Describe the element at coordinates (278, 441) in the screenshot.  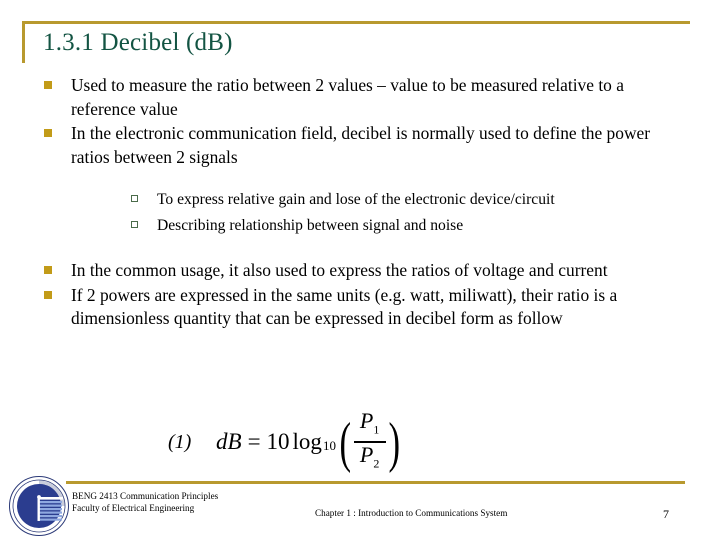
I see `equation-coefficient: 10` at that location.